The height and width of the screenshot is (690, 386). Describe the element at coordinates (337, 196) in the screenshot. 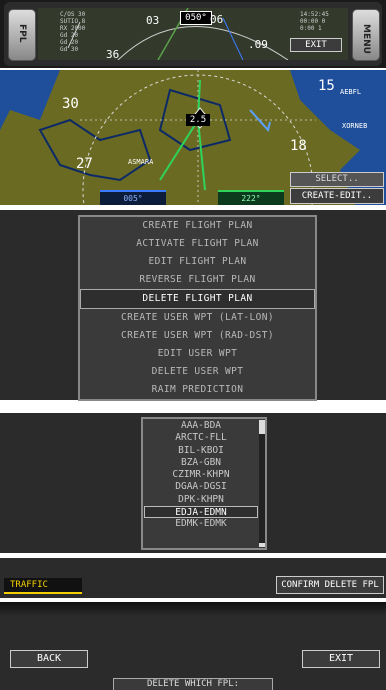

I see `create-edit-softkey: CREATE-EDIT..` at that location.